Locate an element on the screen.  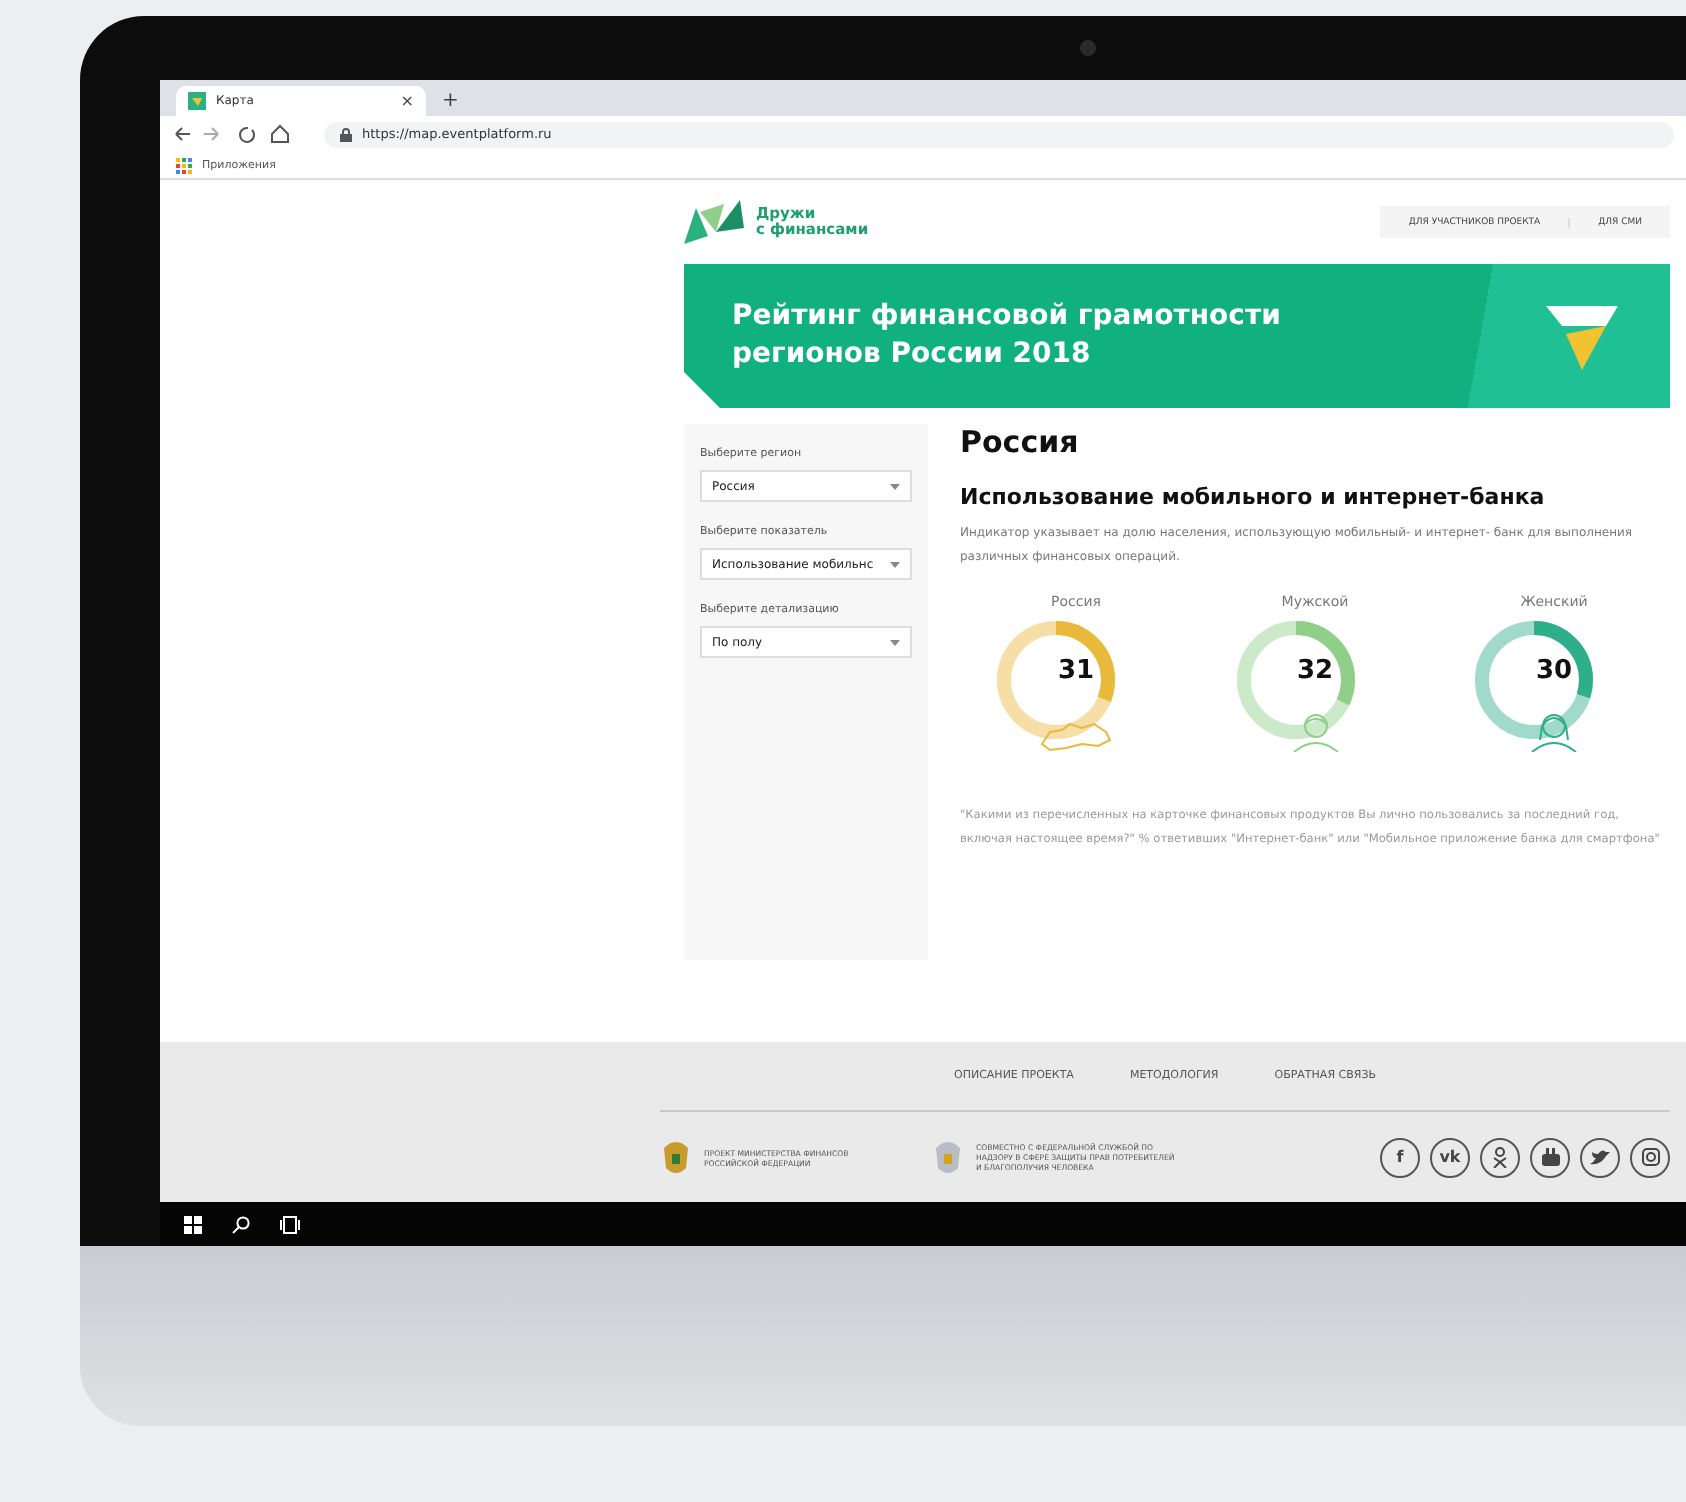
russia-map-icon is located at coordinates (1076, 736).